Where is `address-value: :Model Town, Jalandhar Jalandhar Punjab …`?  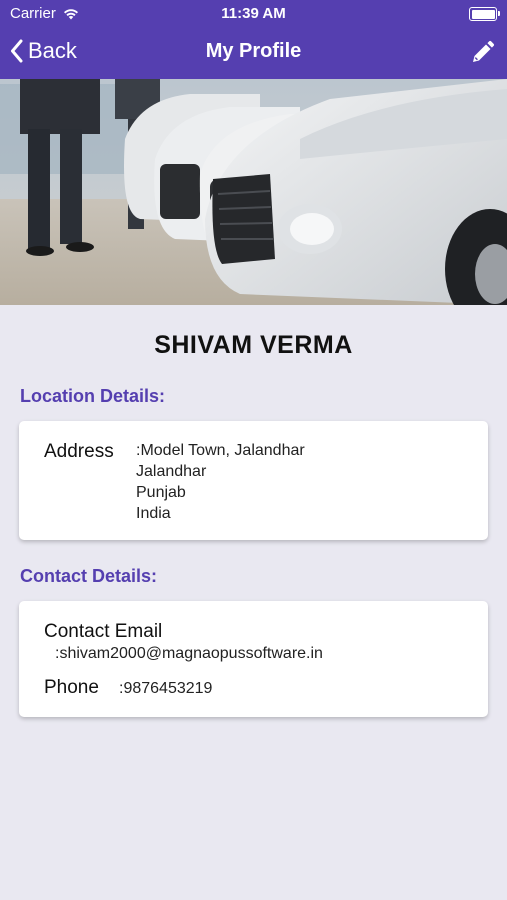 address-value: :Model Town, Jalandhar Jalandhar Punjab … is located at coordinates (220, 482).